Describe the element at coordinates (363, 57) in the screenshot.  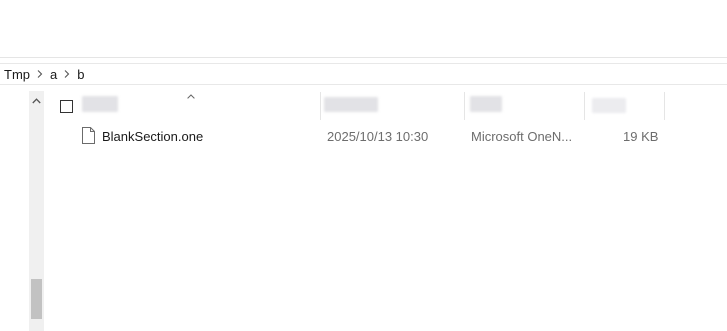
I see `divider` at that location.